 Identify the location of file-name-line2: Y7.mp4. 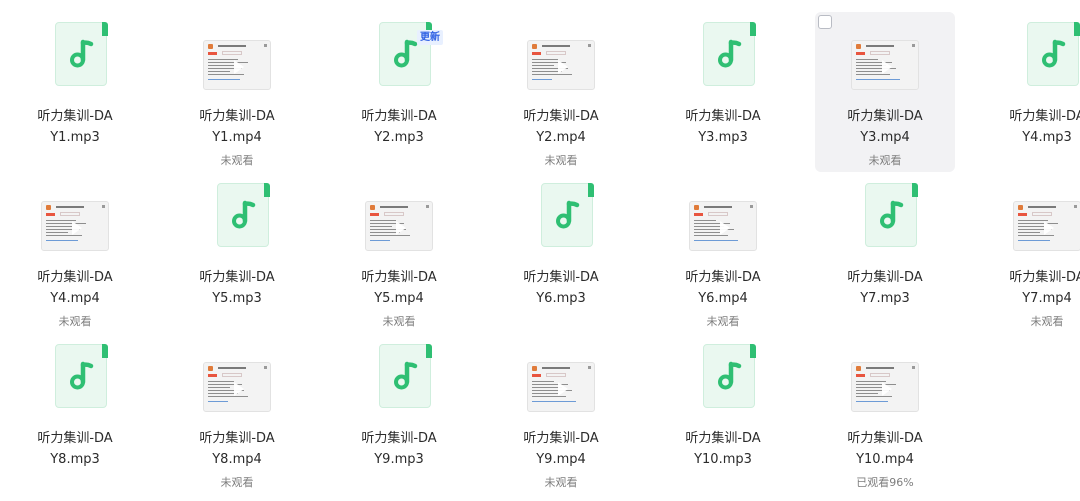
(1047, 298).